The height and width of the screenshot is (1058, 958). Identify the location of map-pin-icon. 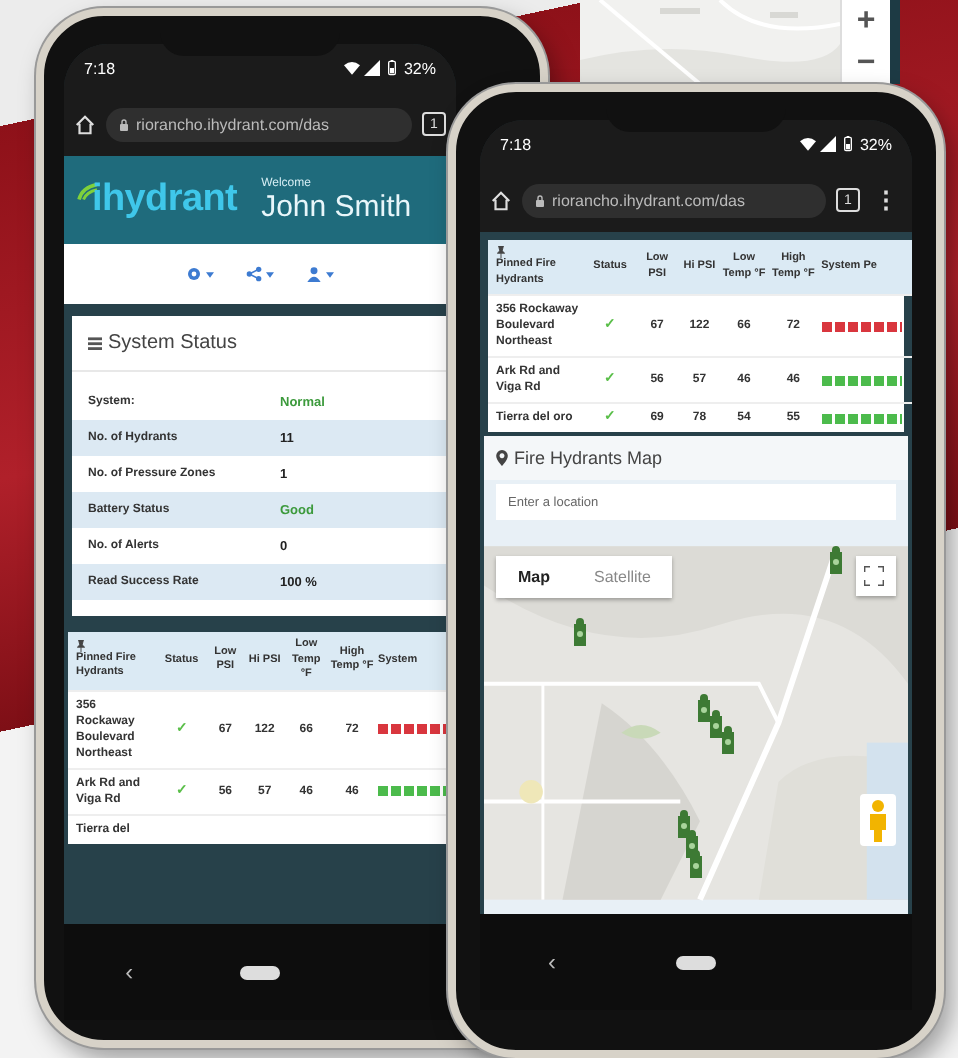
(502, 458).